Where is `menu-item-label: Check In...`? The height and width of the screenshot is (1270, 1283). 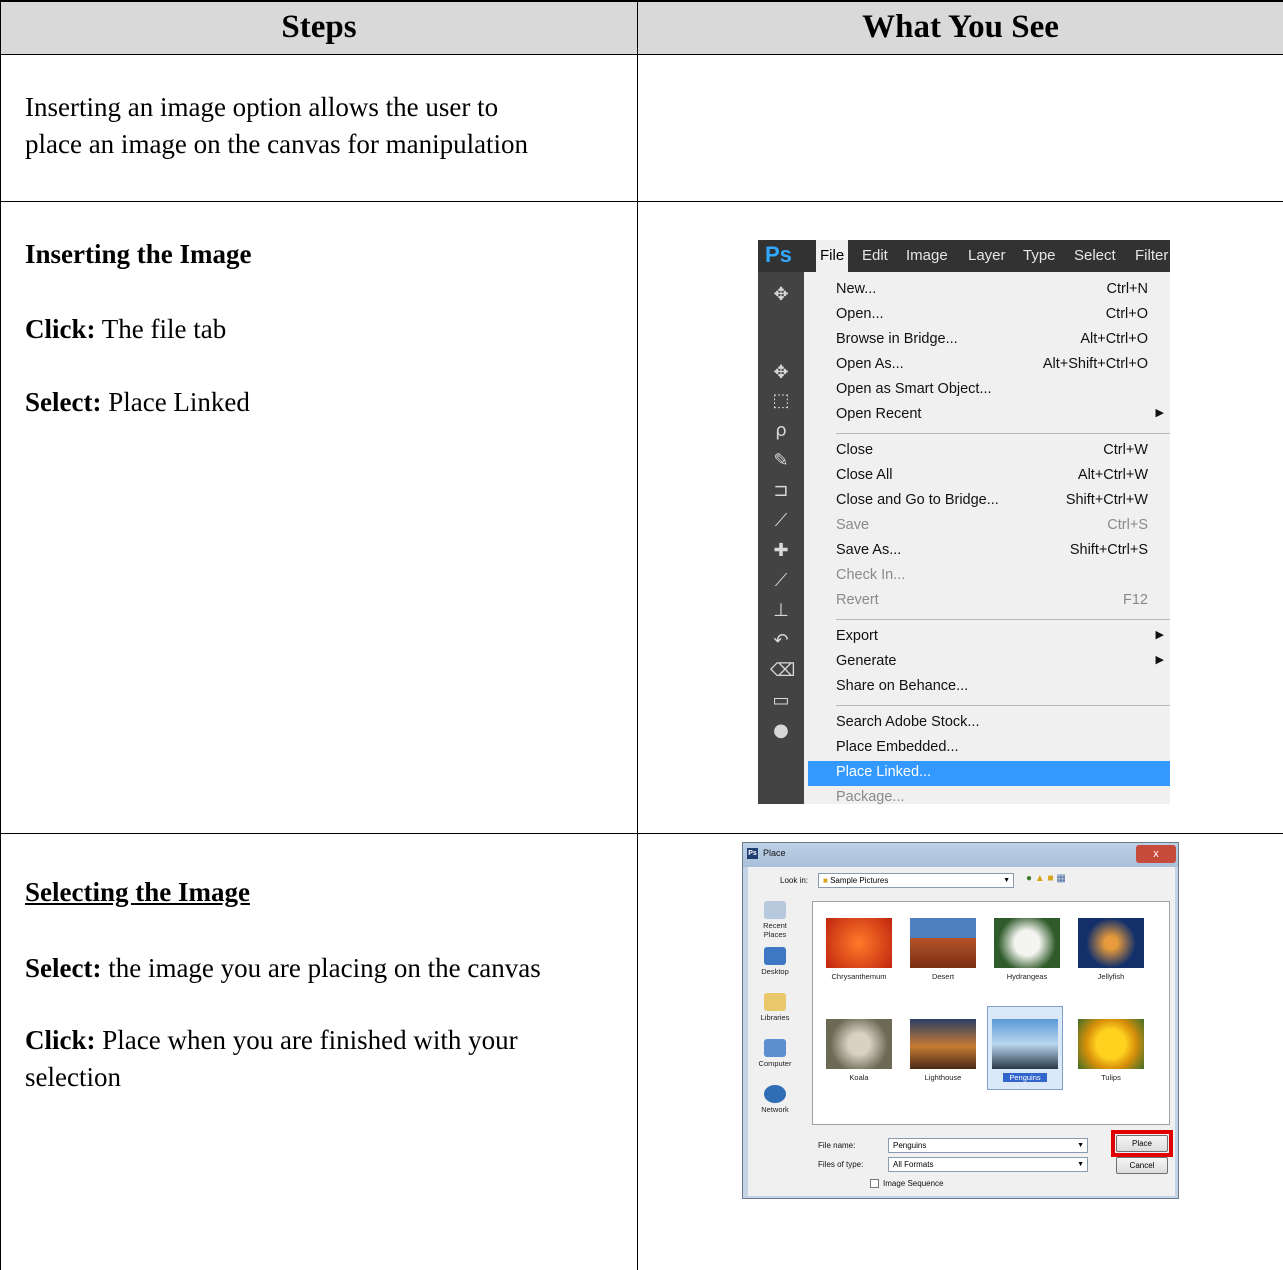 menu-item-label: Check In... is located at coordinates (871, 575).